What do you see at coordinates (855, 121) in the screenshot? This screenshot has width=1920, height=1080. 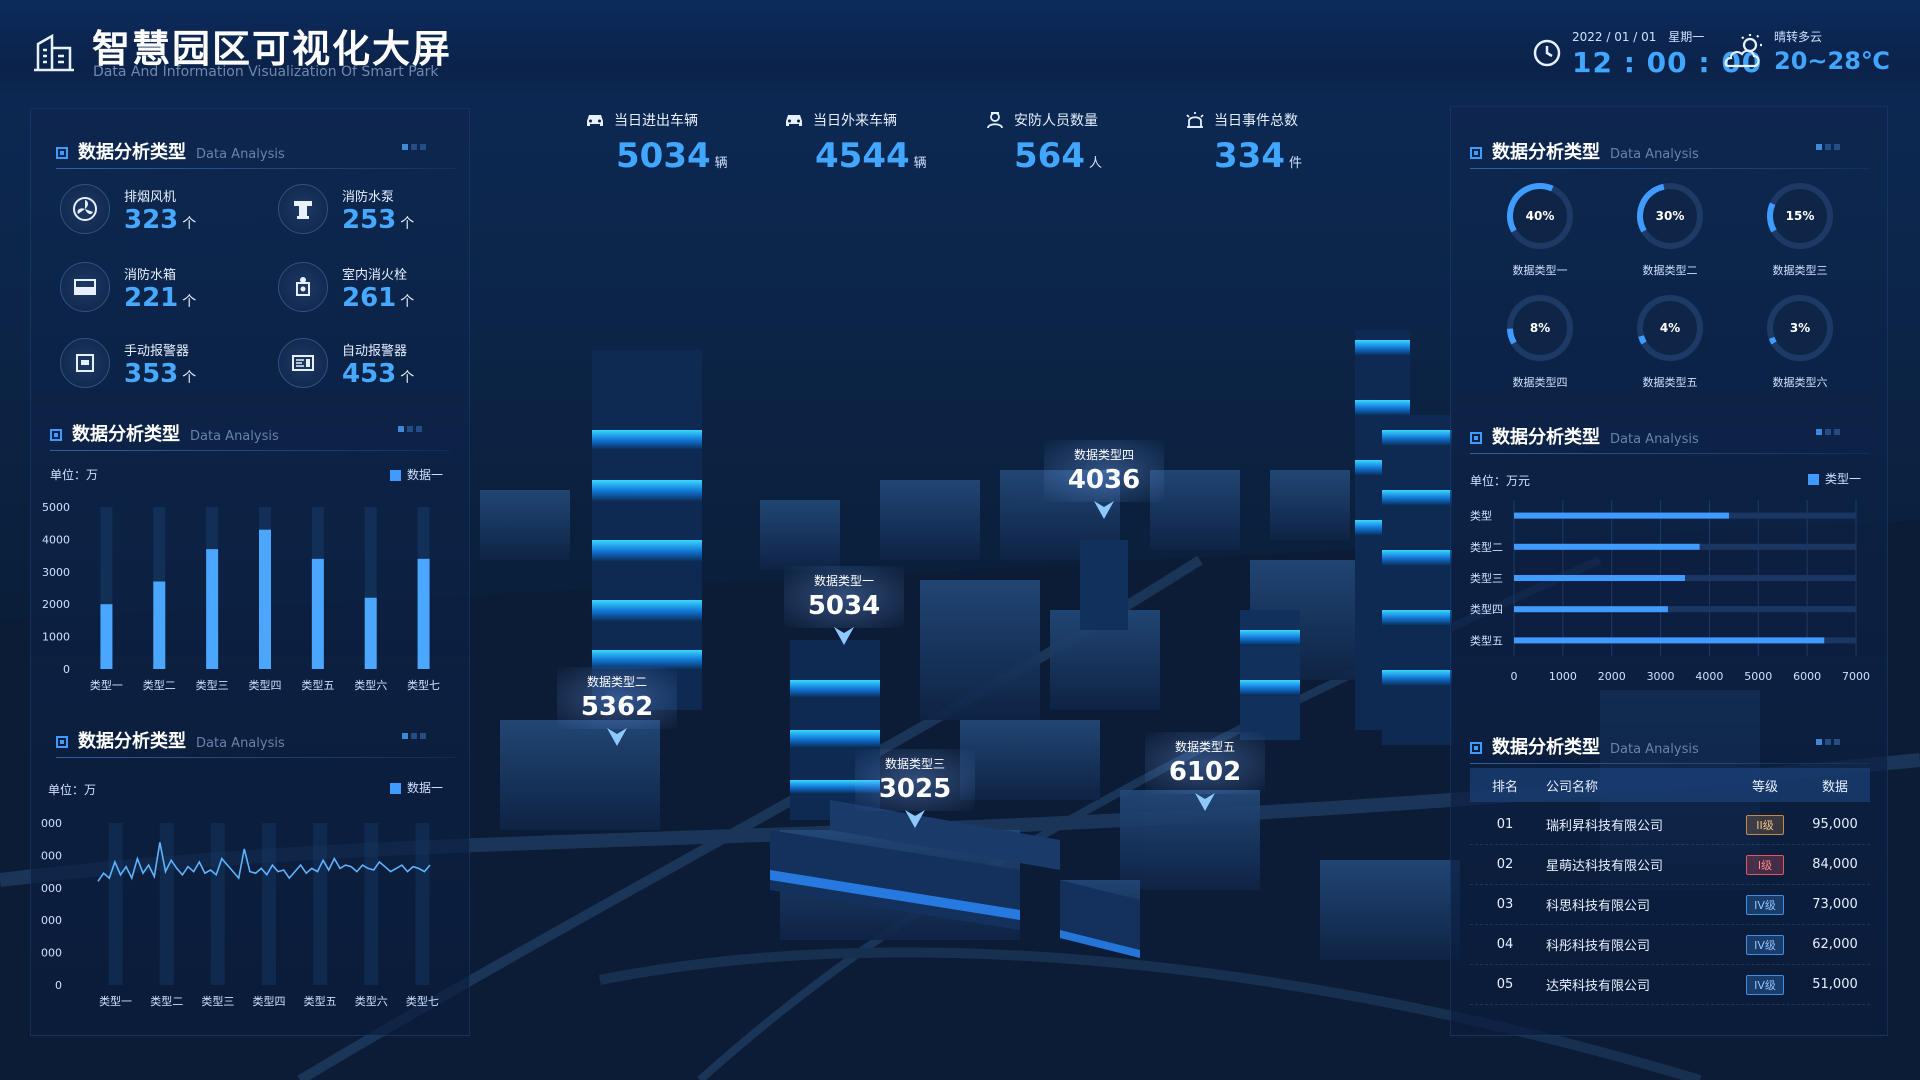 I see `stat-label: 当日外来车辆` at bounding box center [855, 121].